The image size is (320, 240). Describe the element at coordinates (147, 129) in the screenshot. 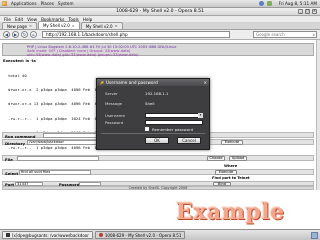

I see `remember-password-checkbox` at that location.